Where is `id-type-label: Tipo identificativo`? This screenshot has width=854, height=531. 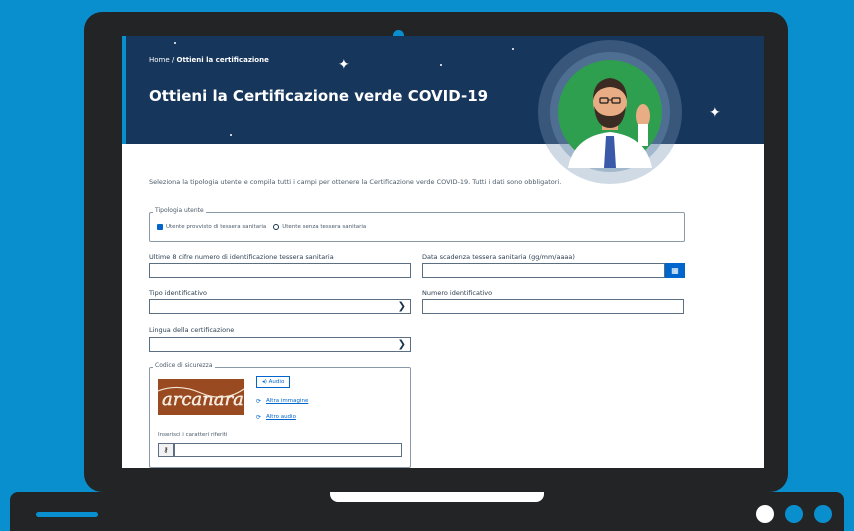
id-type-label: Tipo identificativo is located at coordinates (178, 293).